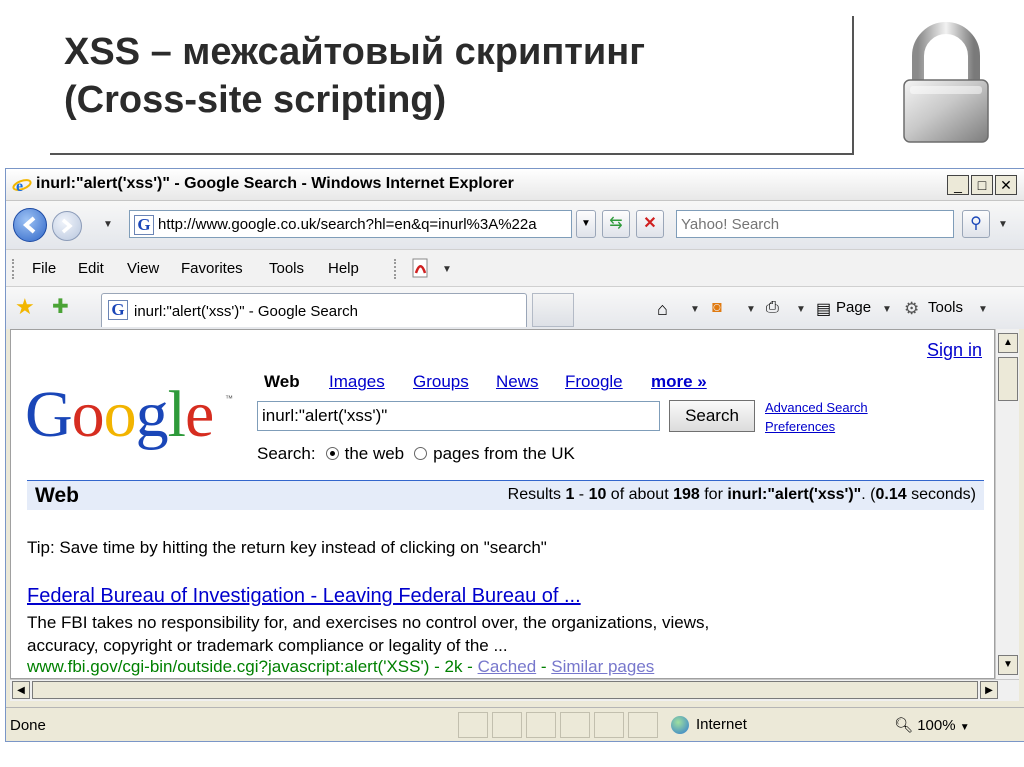 The image size is (1024, 767). Describe the element at coordinates (853, 307) in the screenshot. I see `page-menu: Page` at that location.